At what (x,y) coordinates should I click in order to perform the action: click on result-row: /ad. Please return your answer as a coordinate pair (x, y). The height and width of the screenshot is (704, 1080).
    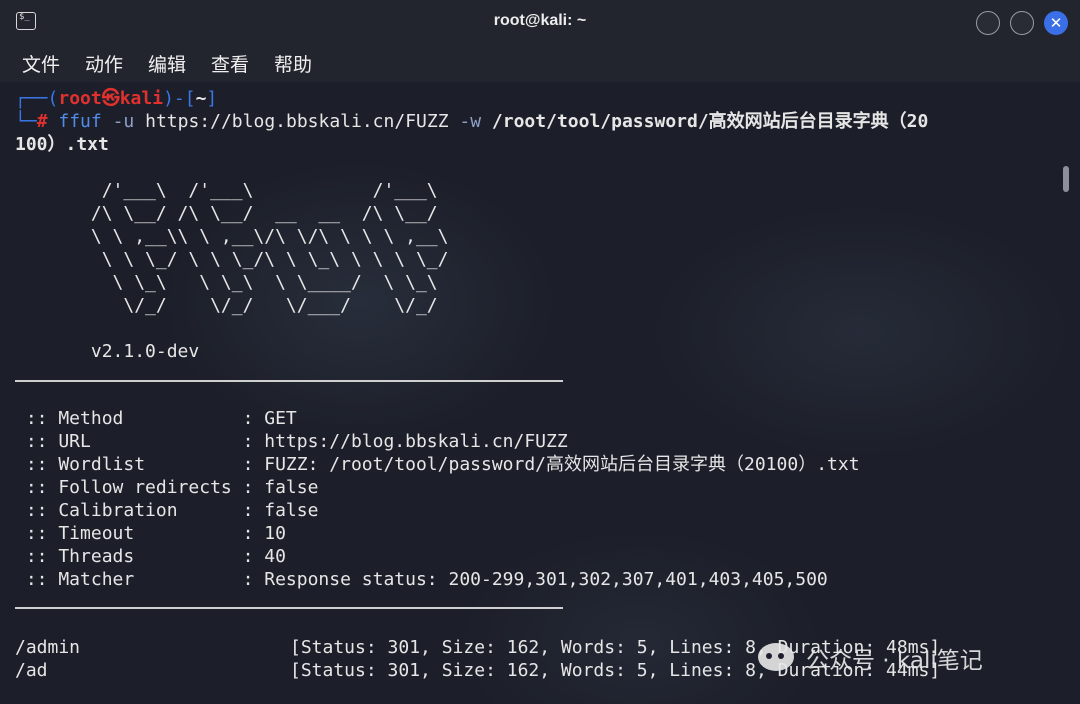
    Looking at the image, I should click on (31, 670).